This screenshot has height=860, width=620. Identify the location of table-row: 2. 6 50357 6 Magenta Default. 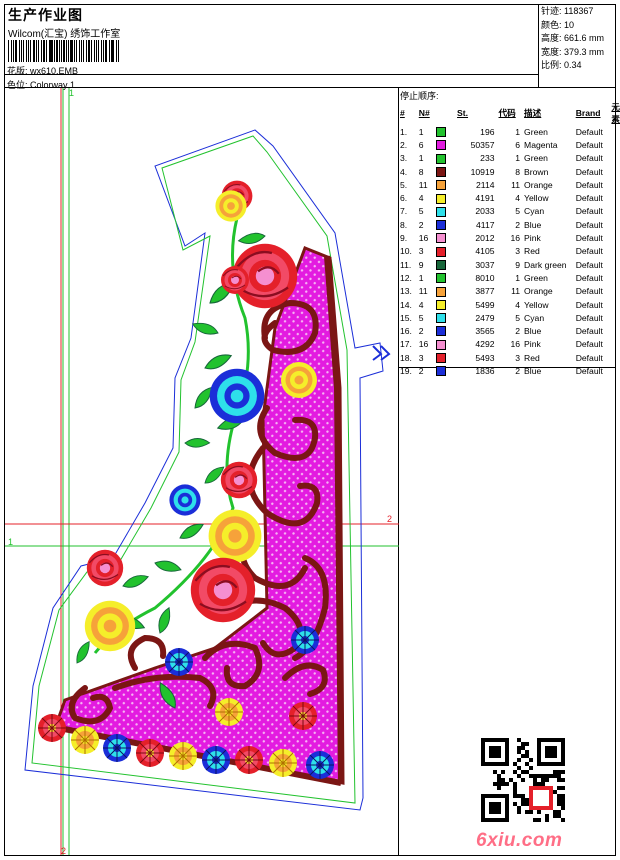
(510, 144).